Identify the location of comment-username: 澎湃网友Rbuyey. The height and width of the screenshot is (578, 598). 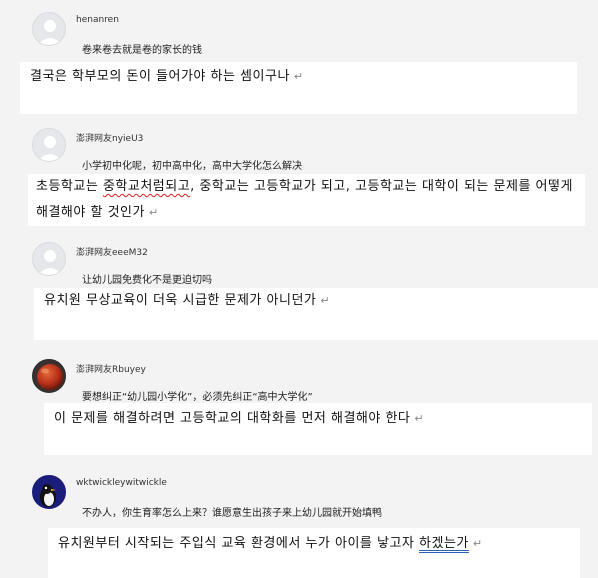
(111, 368).